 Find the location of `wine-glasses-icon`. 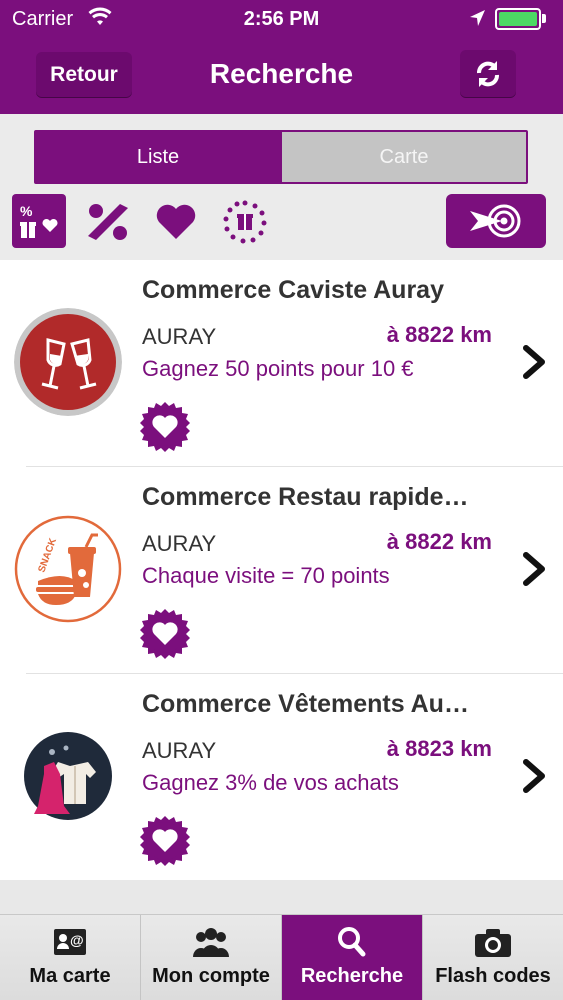

wine-glasses-icon is located at coordinates (68, 362).